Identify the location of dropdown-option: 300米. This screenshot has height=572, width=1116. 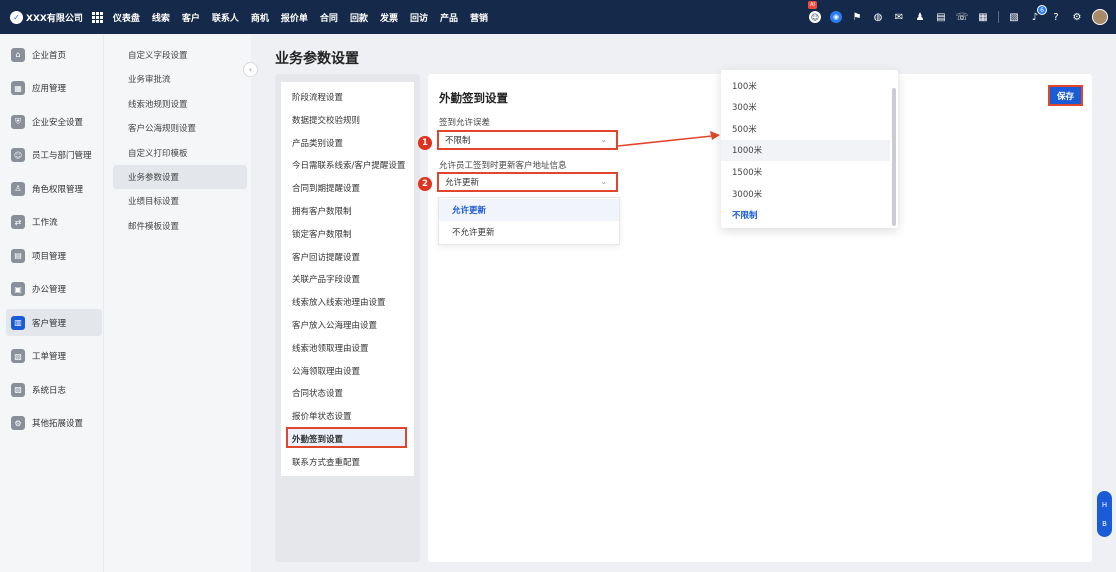
(805, 107).